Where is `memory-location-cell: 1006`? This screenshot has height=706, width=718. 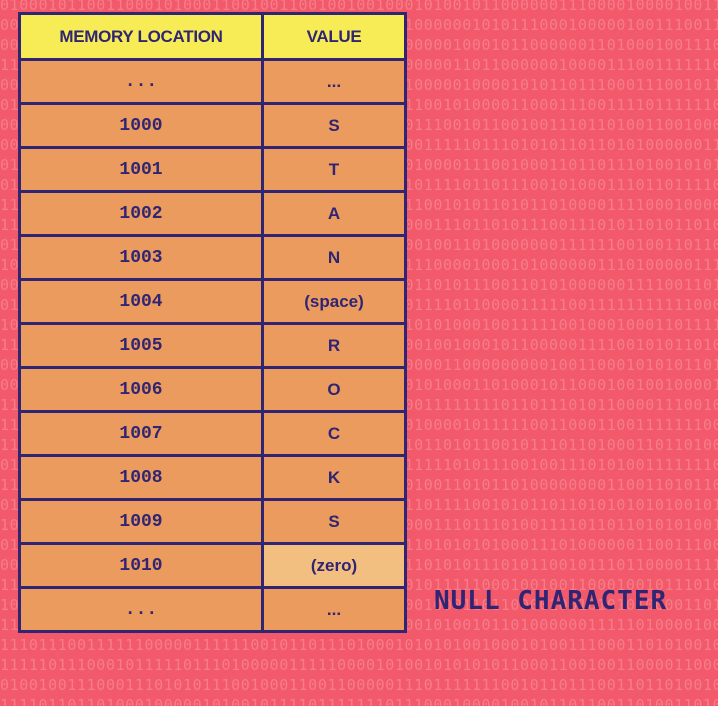
memory-location-cell: 1006 is located at coordinates (141, 389).